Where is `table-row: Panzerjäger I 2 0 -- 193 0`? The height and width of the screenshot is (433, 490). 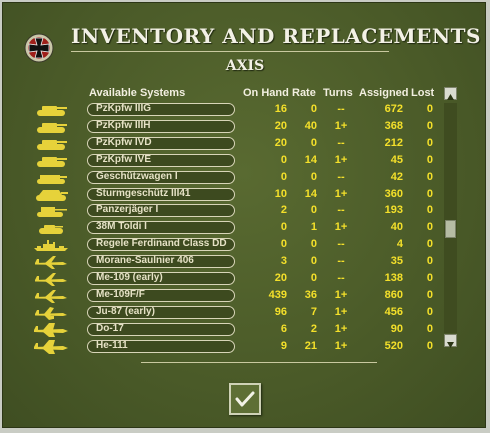
table-row: Panzerjäger I 2 0 -- 193 0 is located at coordinates (223, 211).